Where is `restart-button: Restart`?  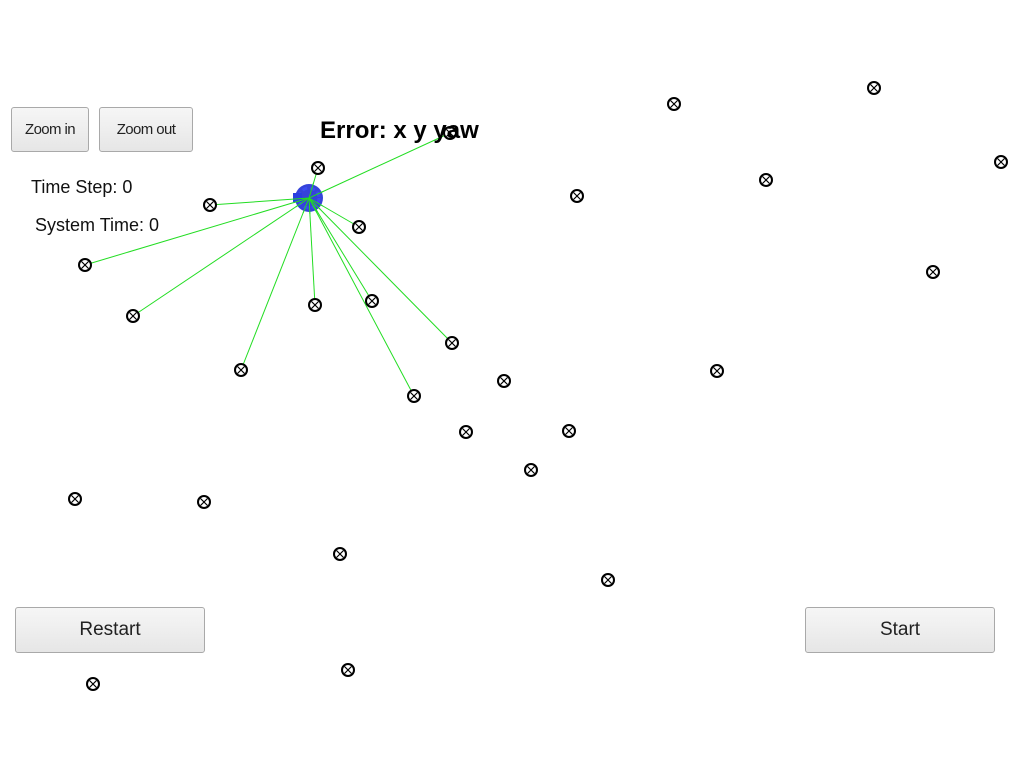
restart-button: Restart is located at coordinates (110, 630).